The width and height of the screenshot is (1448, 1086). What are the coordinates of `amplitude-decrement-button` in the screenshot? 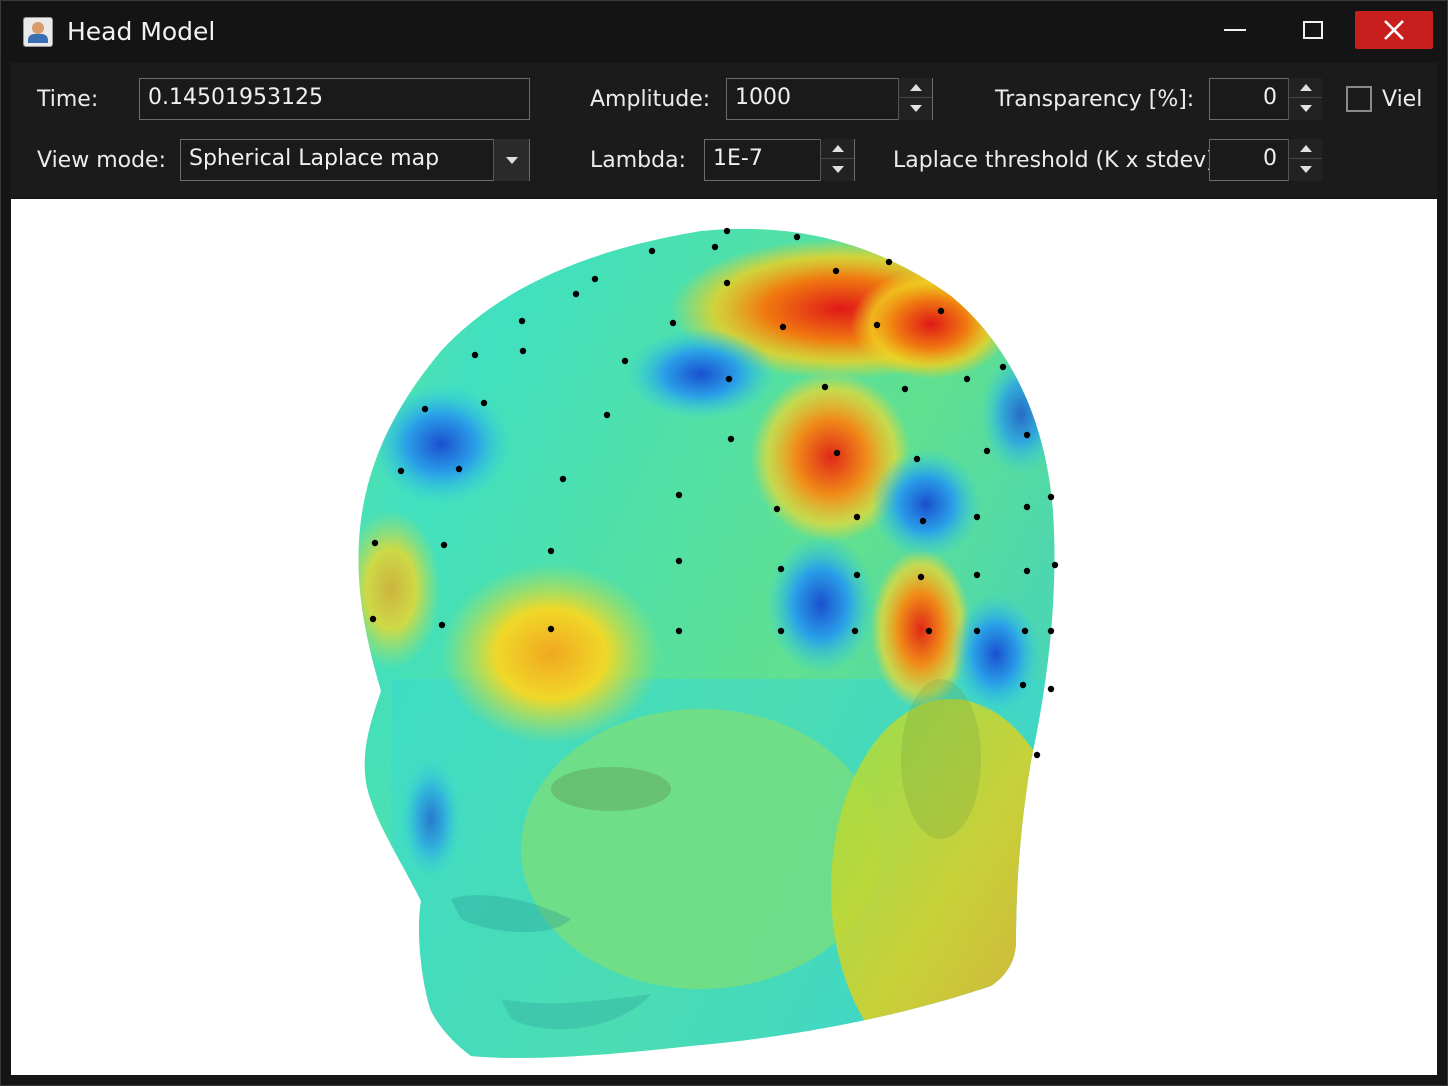 It's located at (915, 108).